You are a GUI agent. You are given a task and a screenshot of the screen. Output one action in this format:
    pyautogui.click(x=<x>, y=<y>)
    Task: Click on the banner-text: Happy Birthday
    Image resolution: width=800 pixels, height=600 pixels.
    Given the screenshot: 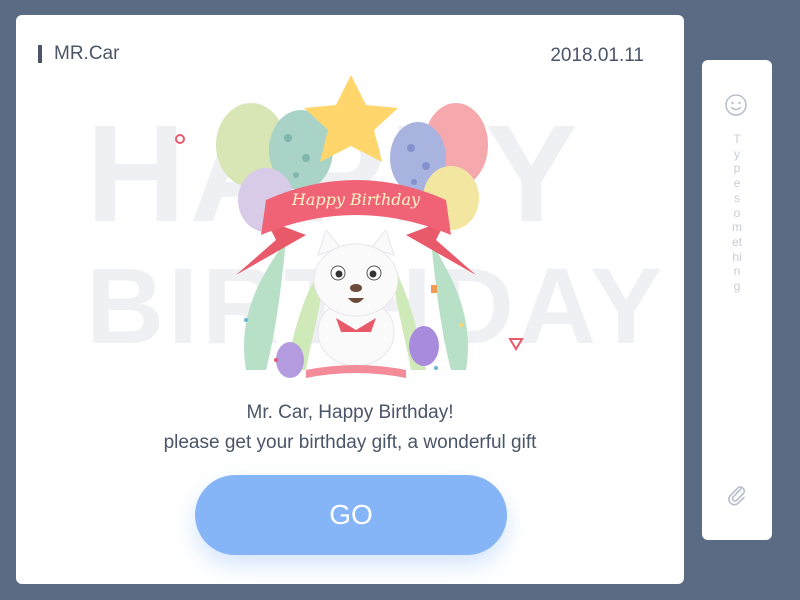 What is the action you would take?
    pyautogui.click(x=356, y=199)
    